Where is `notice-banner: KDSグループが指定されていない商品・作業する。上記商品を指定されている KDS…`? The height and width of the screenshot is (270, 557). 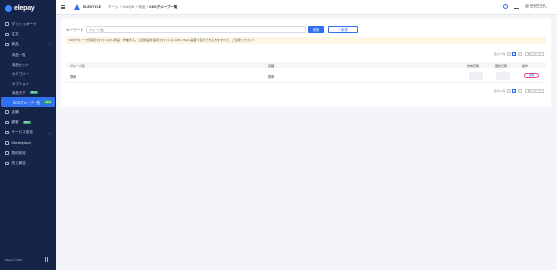 notice-banner: KDSグループが指定されていない商品・作業する。上記商品を指定されている KDS… is located at coordinates (306, 40).